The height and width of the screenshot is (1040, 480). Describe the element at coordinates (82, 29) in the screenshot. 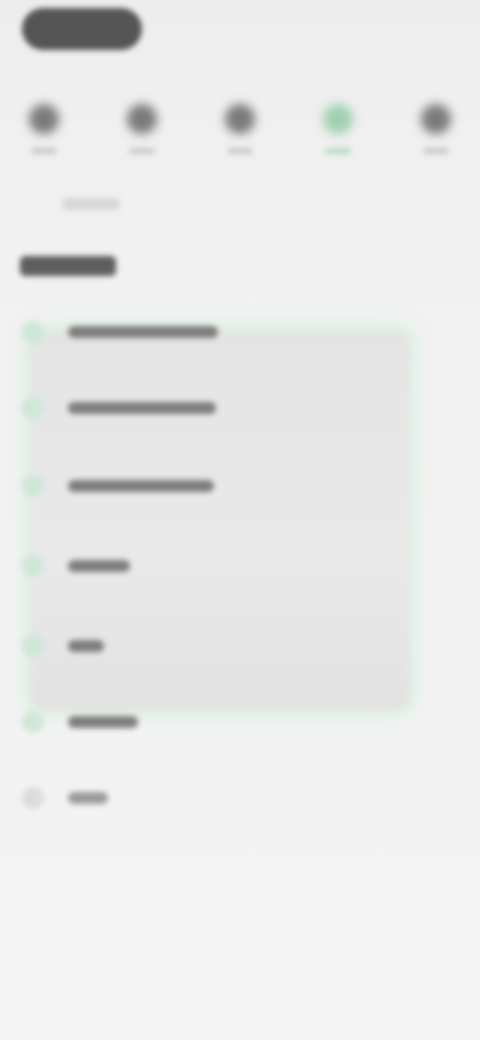

I see `status-pill` at that location.